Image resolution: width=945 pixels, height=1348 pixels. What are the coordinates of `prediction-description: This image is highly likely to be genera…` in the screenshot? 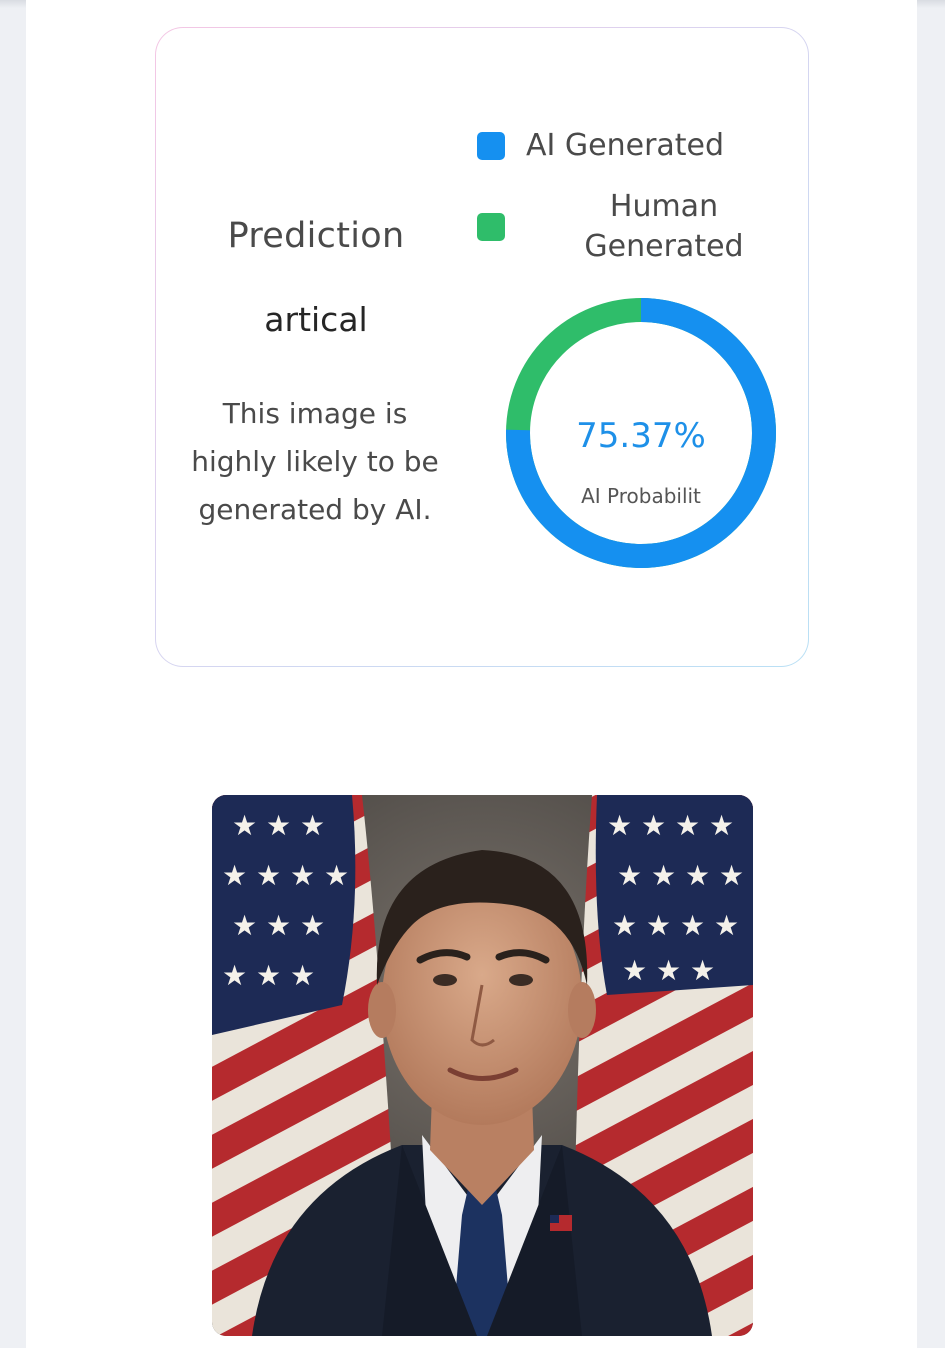 It's located at (315, 461).